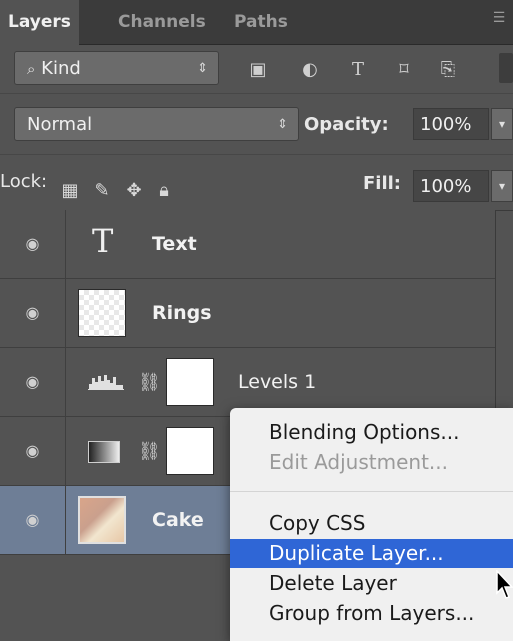 This screenshot has width=513, height=641. Describe the element at coordinates (277, 382) in the screenshot. I see `layer-name: Levels 1` at that location.